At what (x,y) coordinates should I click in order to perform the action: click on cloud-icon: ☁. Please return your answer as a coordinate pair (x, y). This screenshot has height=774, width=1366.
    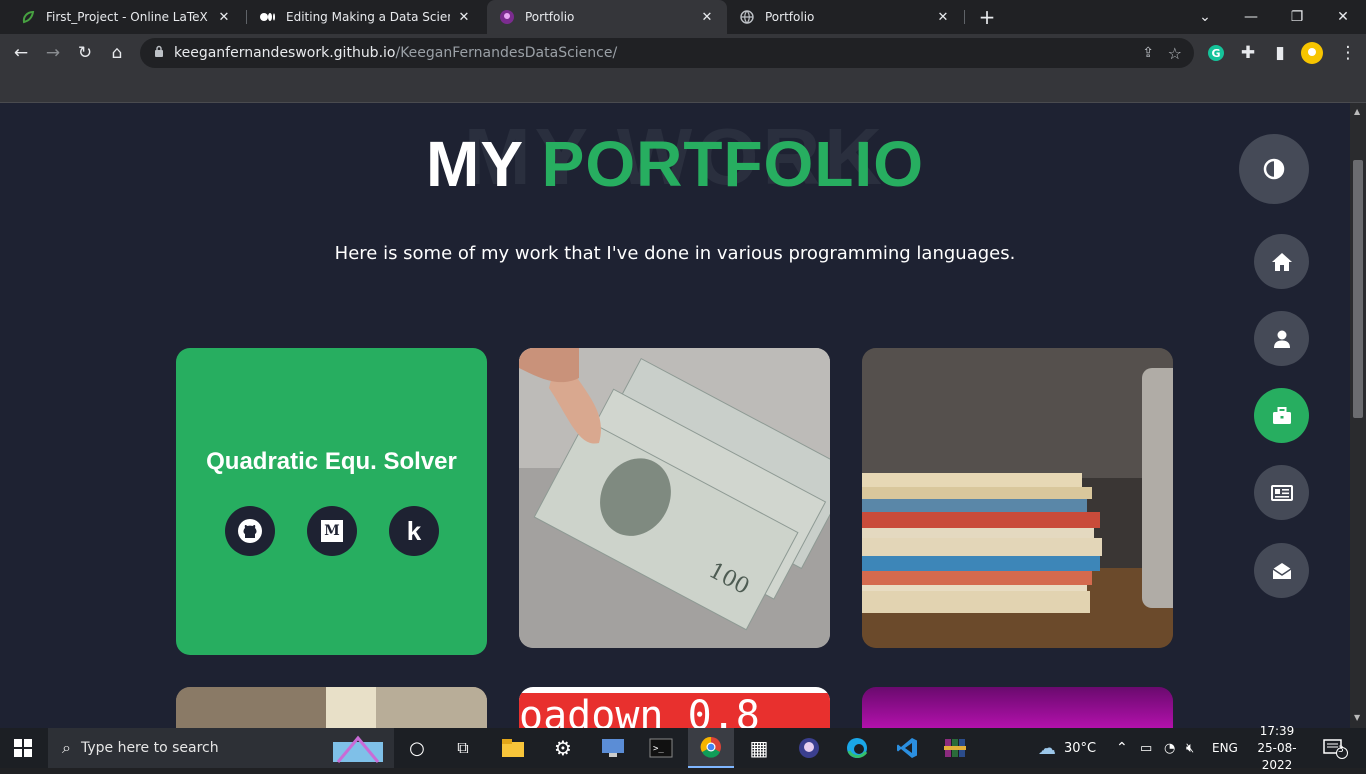
    Looking at the image, I should click on (1047, 748).